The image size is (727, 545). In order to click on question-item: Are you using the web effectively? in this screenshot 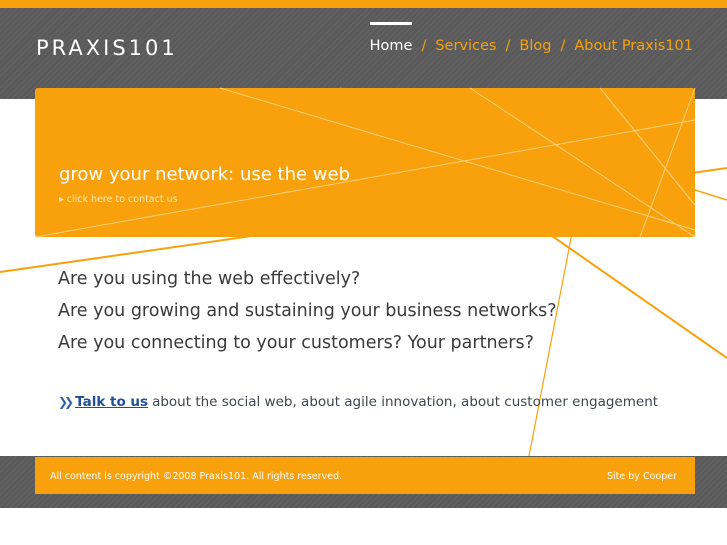, I will do `click(209, 279)`.